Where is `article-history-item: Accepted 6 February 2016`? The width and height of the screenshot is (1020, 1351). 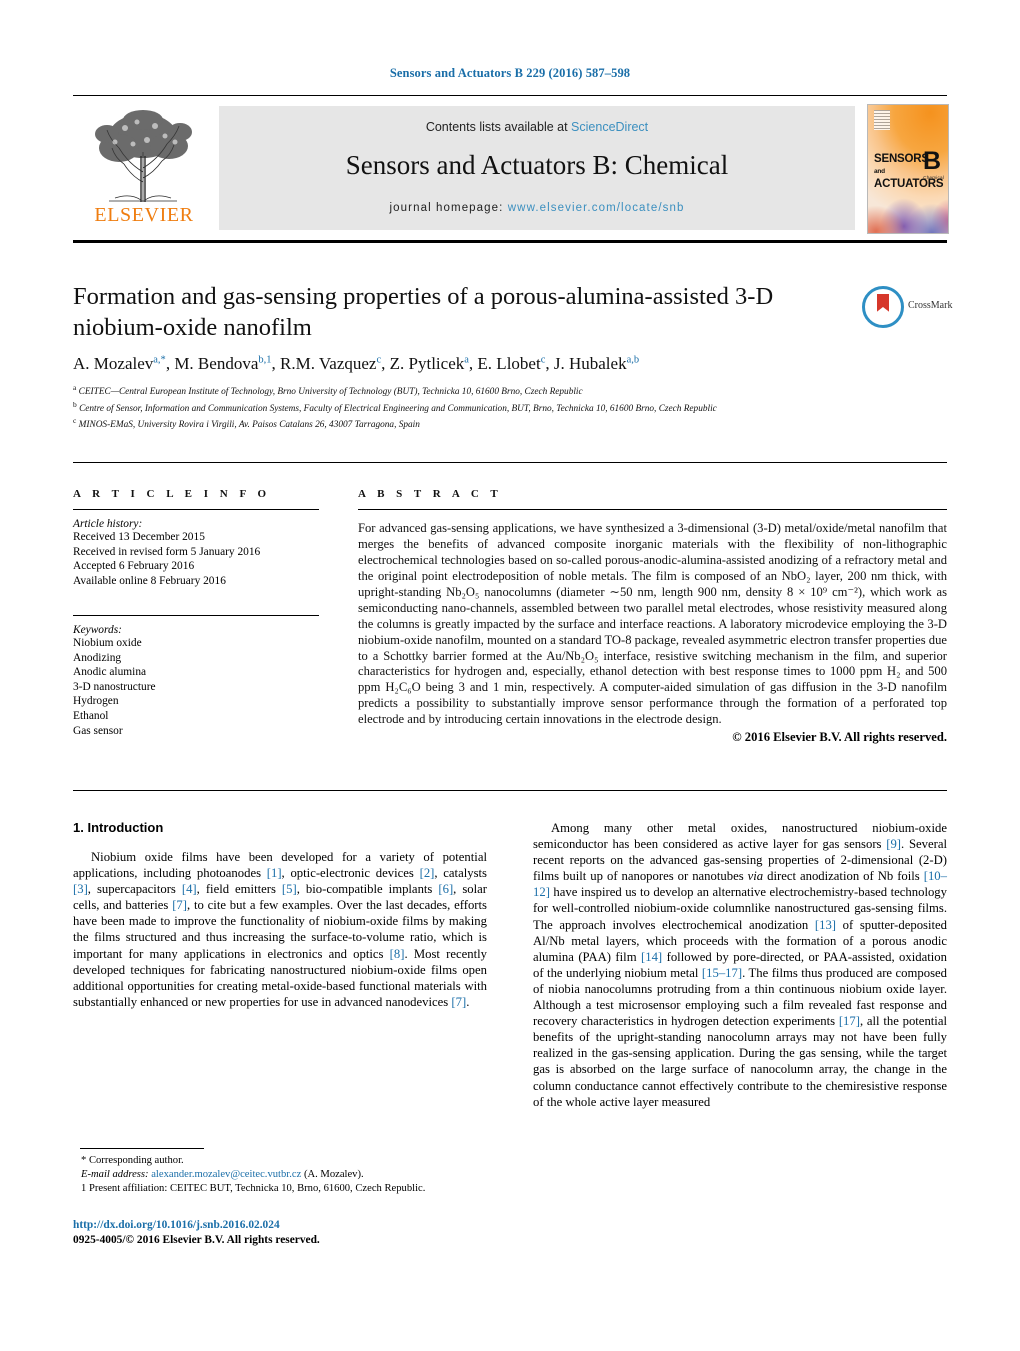
article-history-item: Accepted 6 February 2016 is located at coordinates (134, 566).